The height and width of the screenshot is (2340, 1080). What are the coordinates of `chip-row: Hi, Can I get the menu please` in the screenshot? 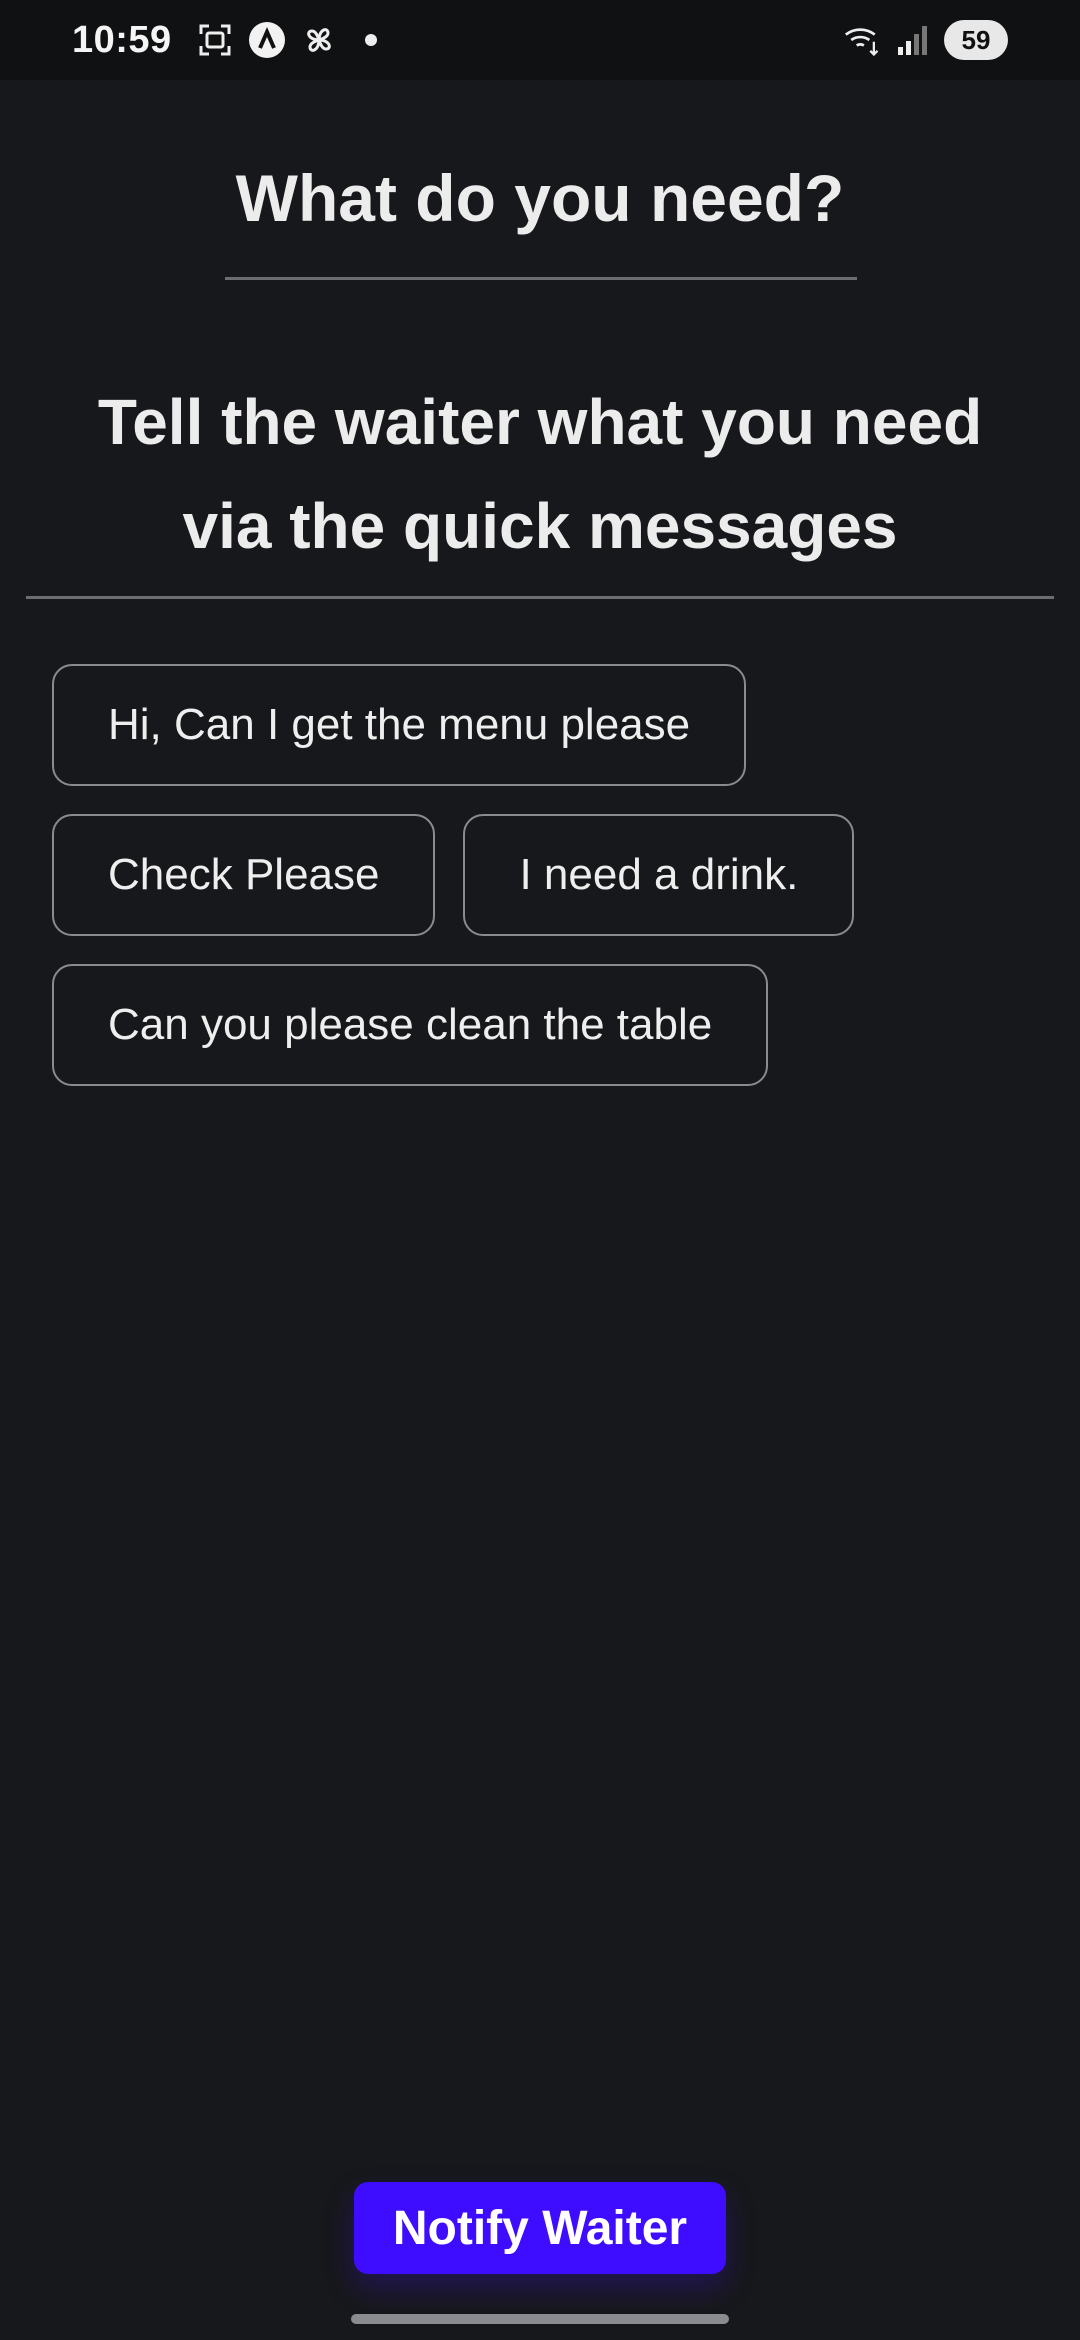 It's located at (542, 725).